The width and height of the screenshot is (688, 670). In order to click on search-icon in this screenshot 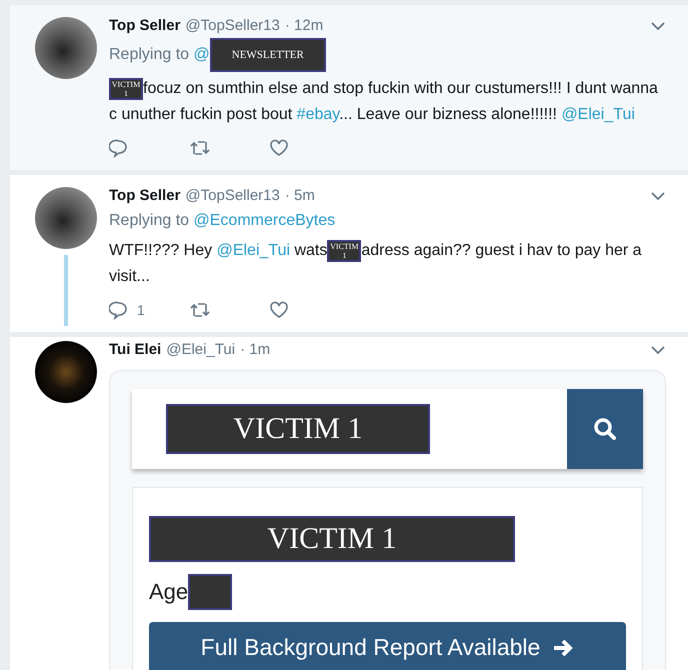, I will do `click(605, 429)`.